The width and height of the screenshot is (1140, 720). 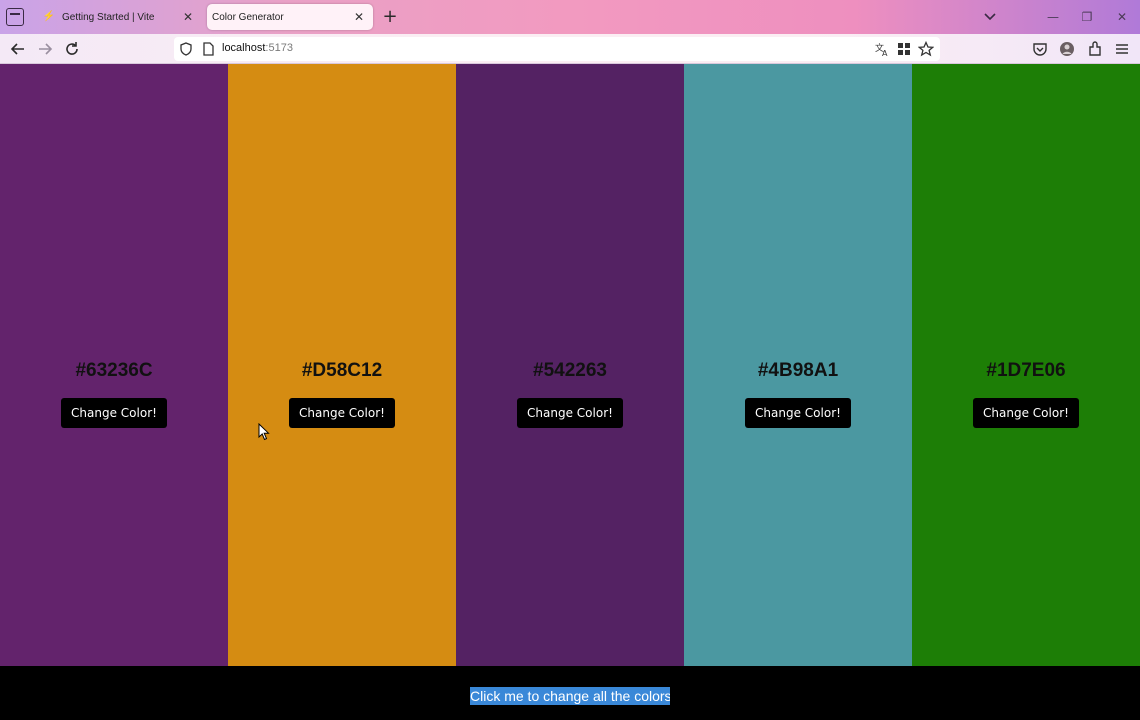 I want to click on chevron-down-icon, so click(x=990, y=17).